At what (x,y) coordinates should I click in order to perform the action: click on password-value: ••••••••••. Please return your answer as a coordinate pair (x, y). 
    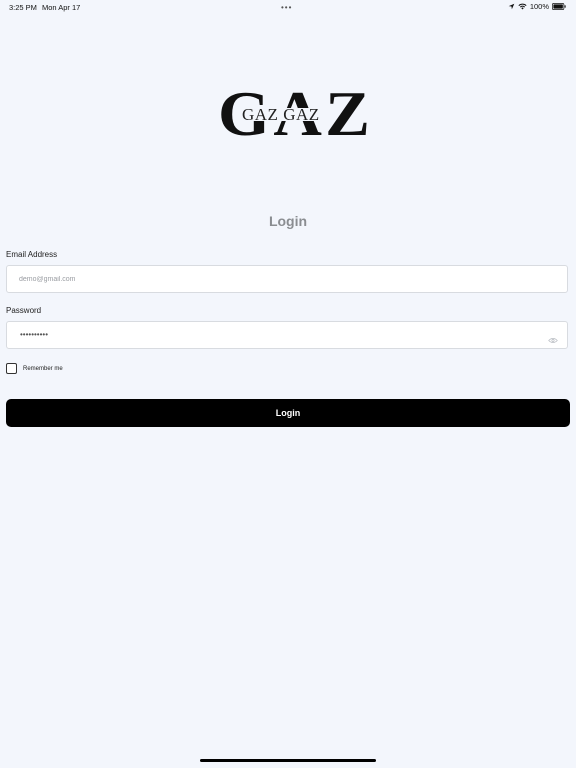
    Looking at the image, I should click on (34, 334).